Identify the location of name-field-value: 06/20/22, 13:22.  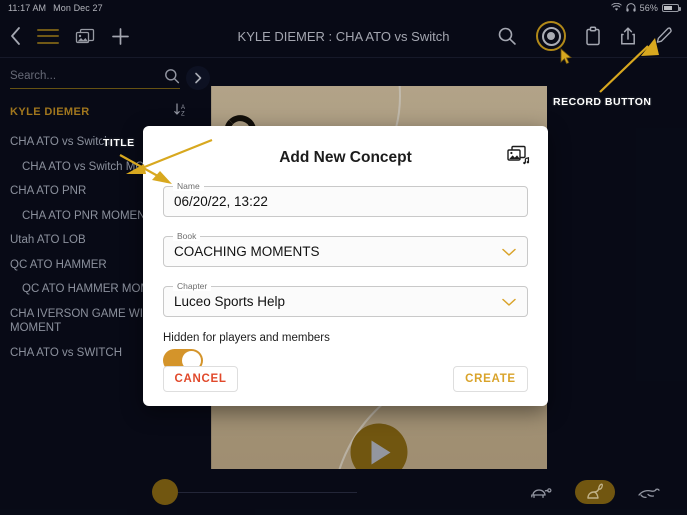
(221, 201).